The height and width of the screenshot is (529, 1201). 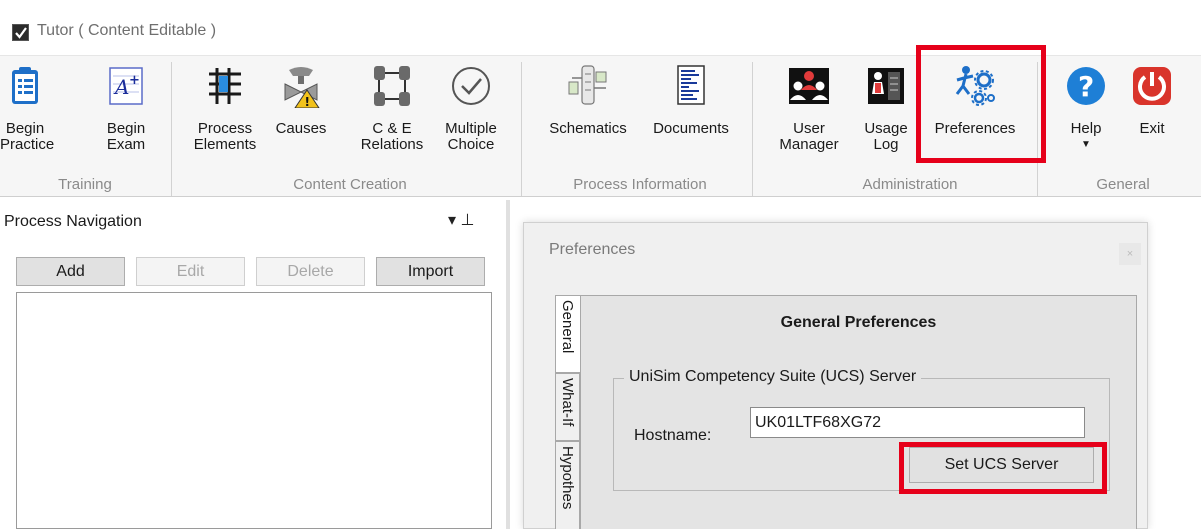 What do you see at coordinates (1086, 128) in the screenshot?
I see `help-label: Help` at bounding box center [1086, 128].